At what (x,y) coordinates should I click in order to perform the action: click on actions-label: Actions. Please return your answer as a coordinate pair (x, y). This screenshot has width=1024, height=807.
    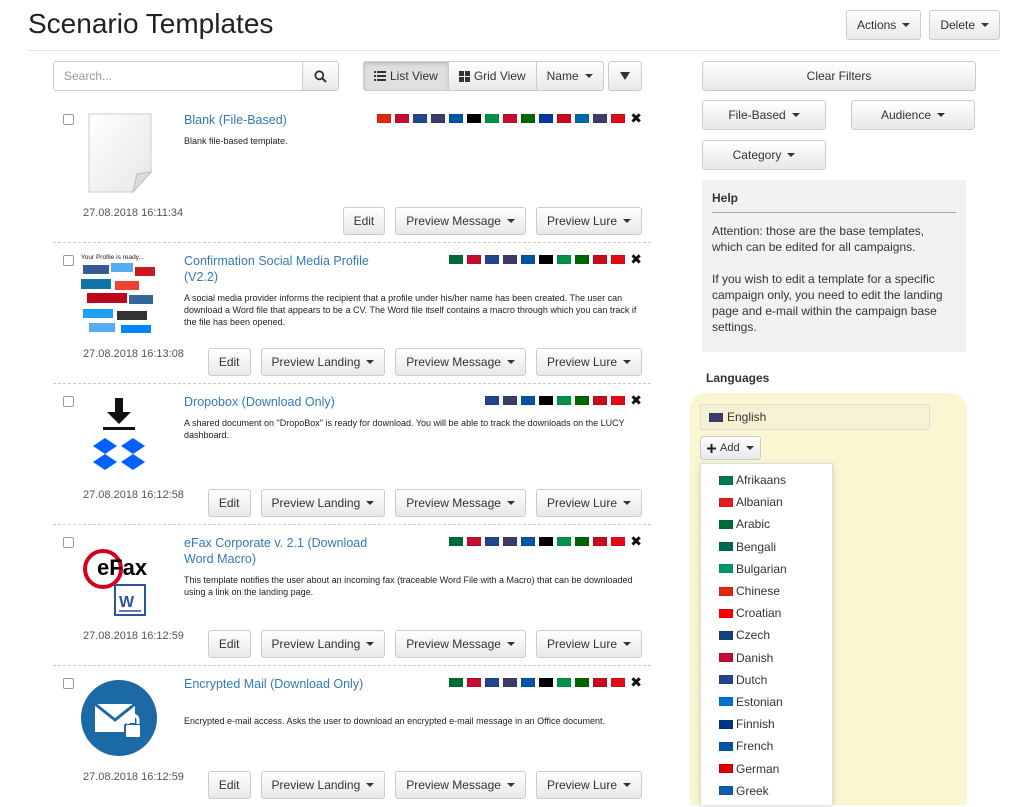
    Looking at the image, I should click on (876, 25).